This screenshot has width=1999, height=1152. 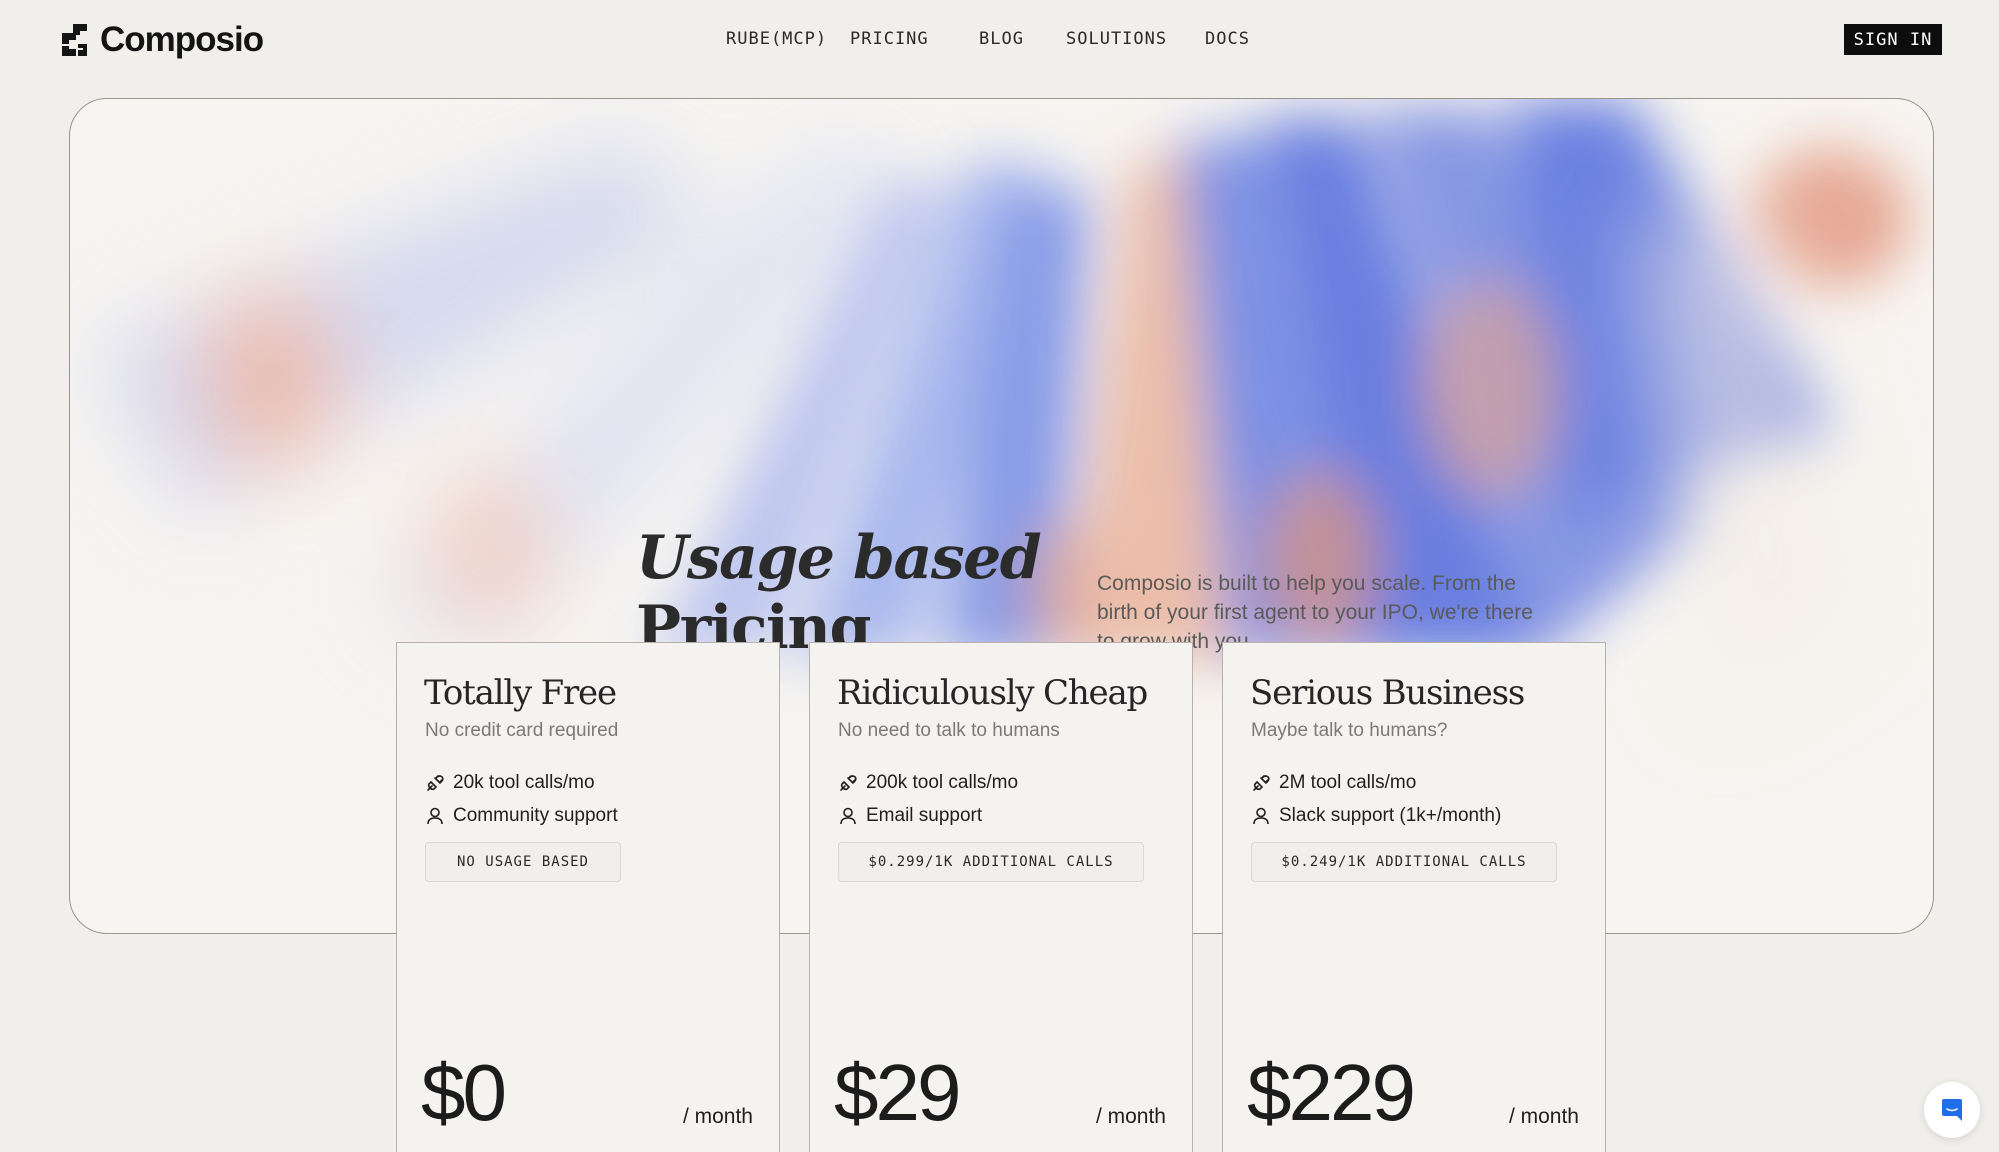 I want to click on plan-feature-calls: 2M tool calls/mo, so click(x=1333, y=783).